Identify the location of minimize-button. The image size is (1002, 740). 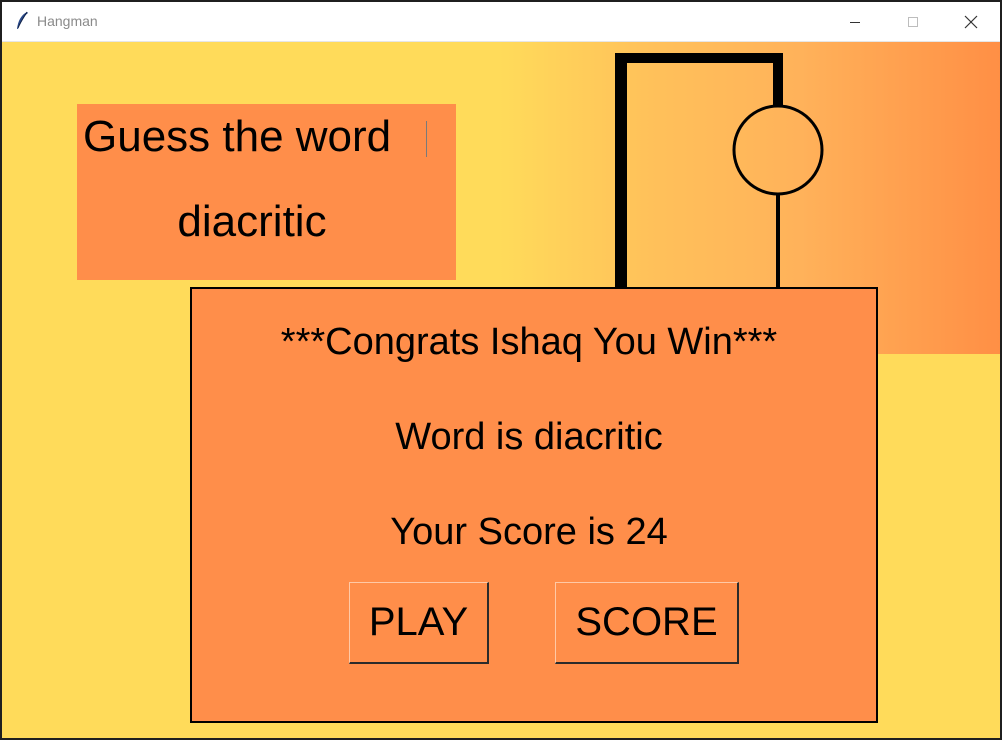
(855, 21).